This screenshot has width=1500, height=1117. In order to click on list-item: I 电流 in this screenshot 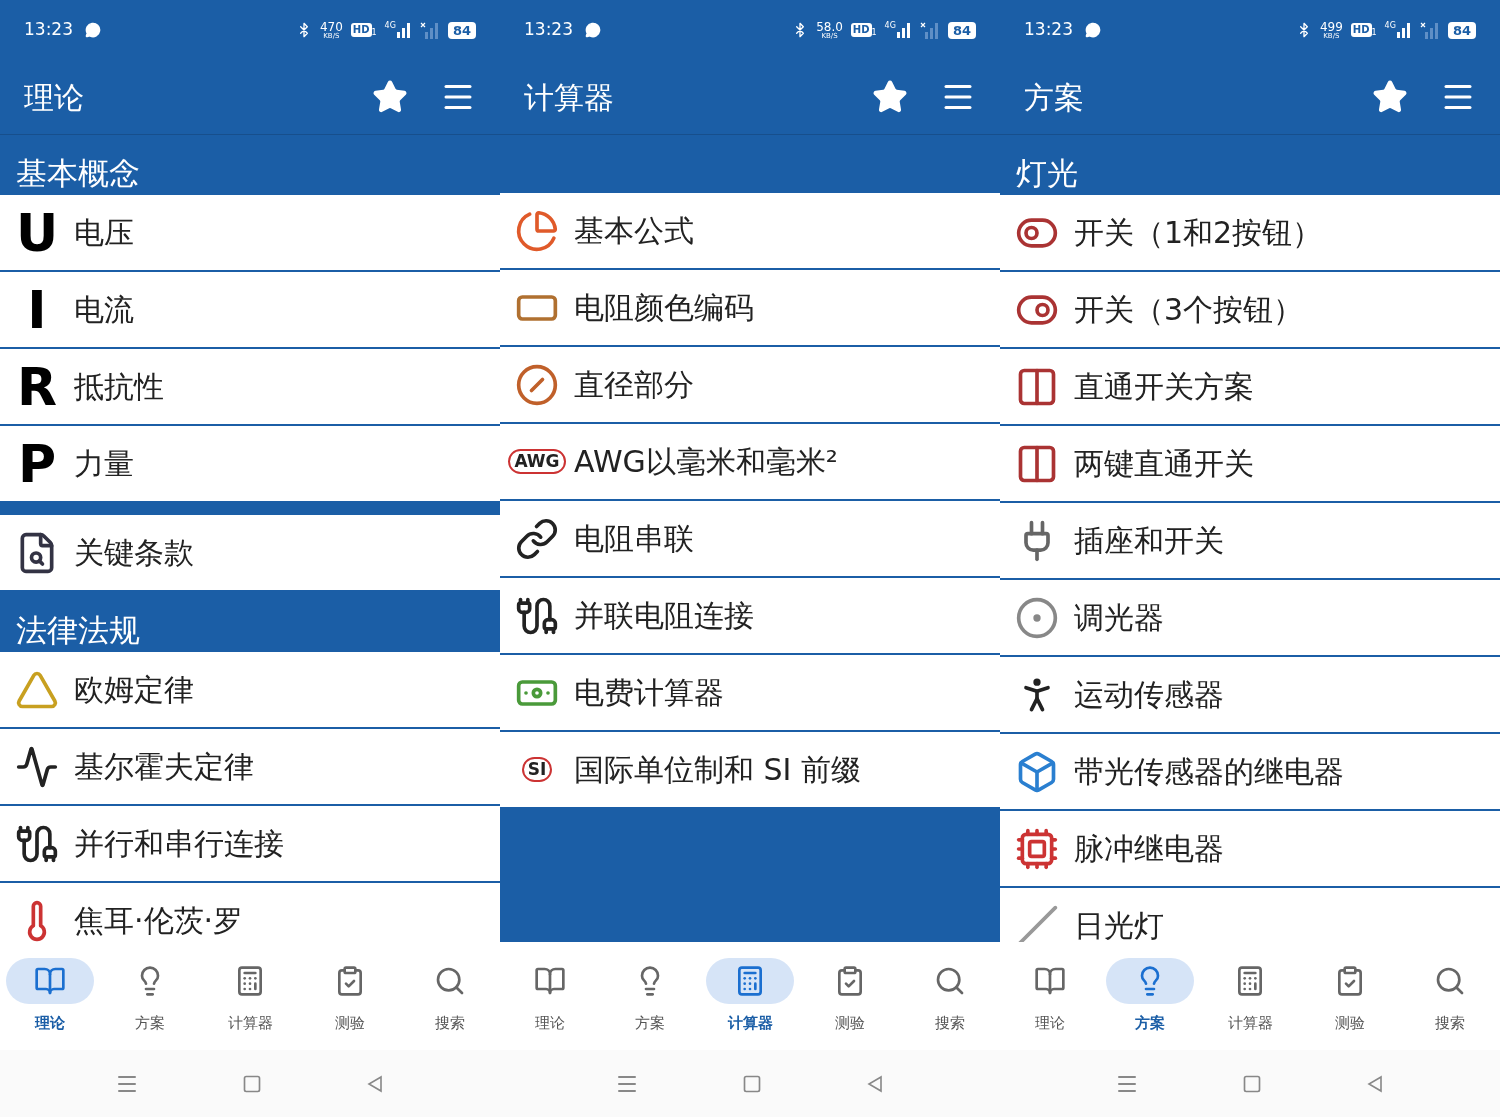, I will do `click(250, 310)`.